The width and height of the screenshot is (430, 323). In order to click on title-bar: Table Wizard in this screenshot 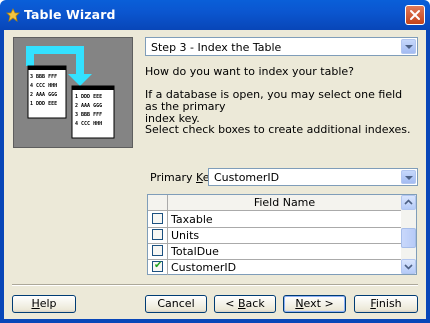, I will do `click(215, 15)`.